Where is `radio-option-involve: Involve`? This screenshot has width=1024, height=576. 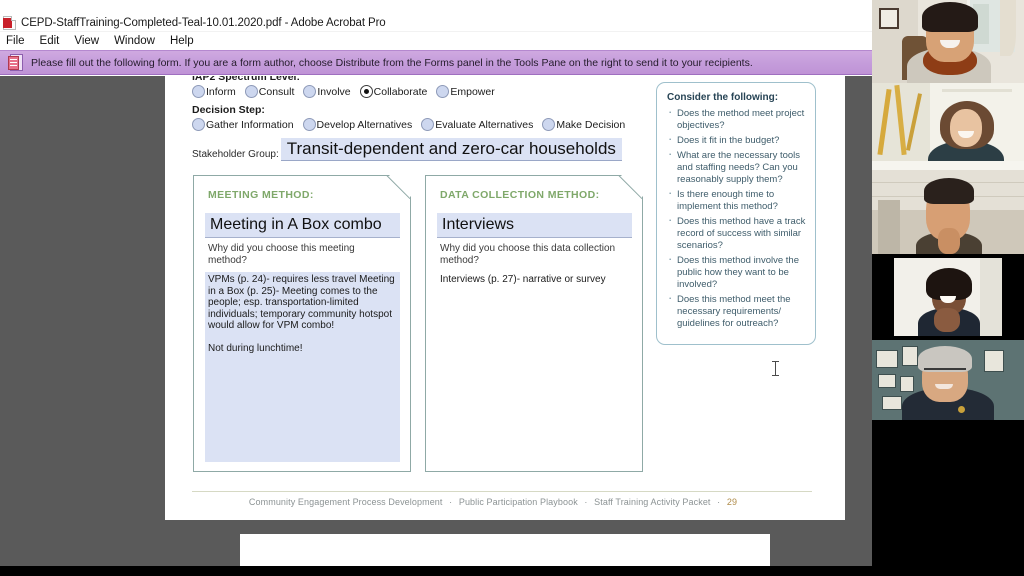
radio-option-involve: Involve is located at coordinates (327, 91).